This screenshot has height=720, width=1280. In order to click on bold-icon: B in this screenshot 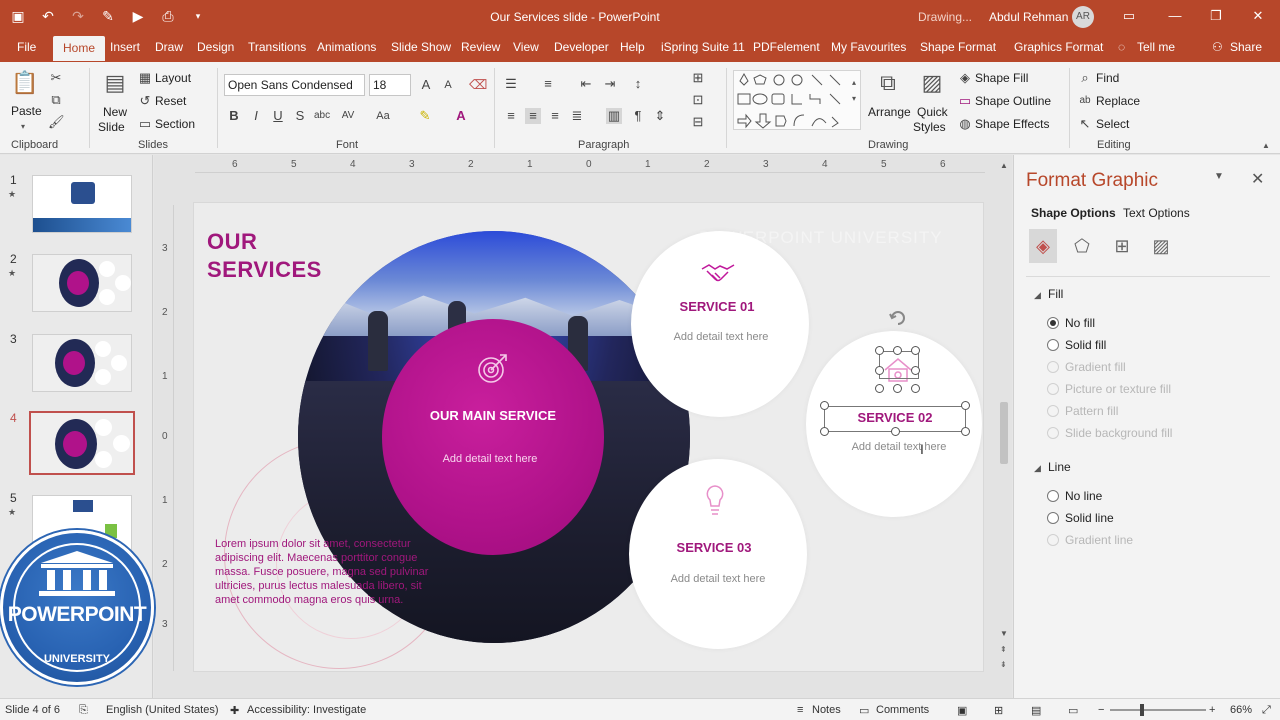, I will do `click(234, 116)`.